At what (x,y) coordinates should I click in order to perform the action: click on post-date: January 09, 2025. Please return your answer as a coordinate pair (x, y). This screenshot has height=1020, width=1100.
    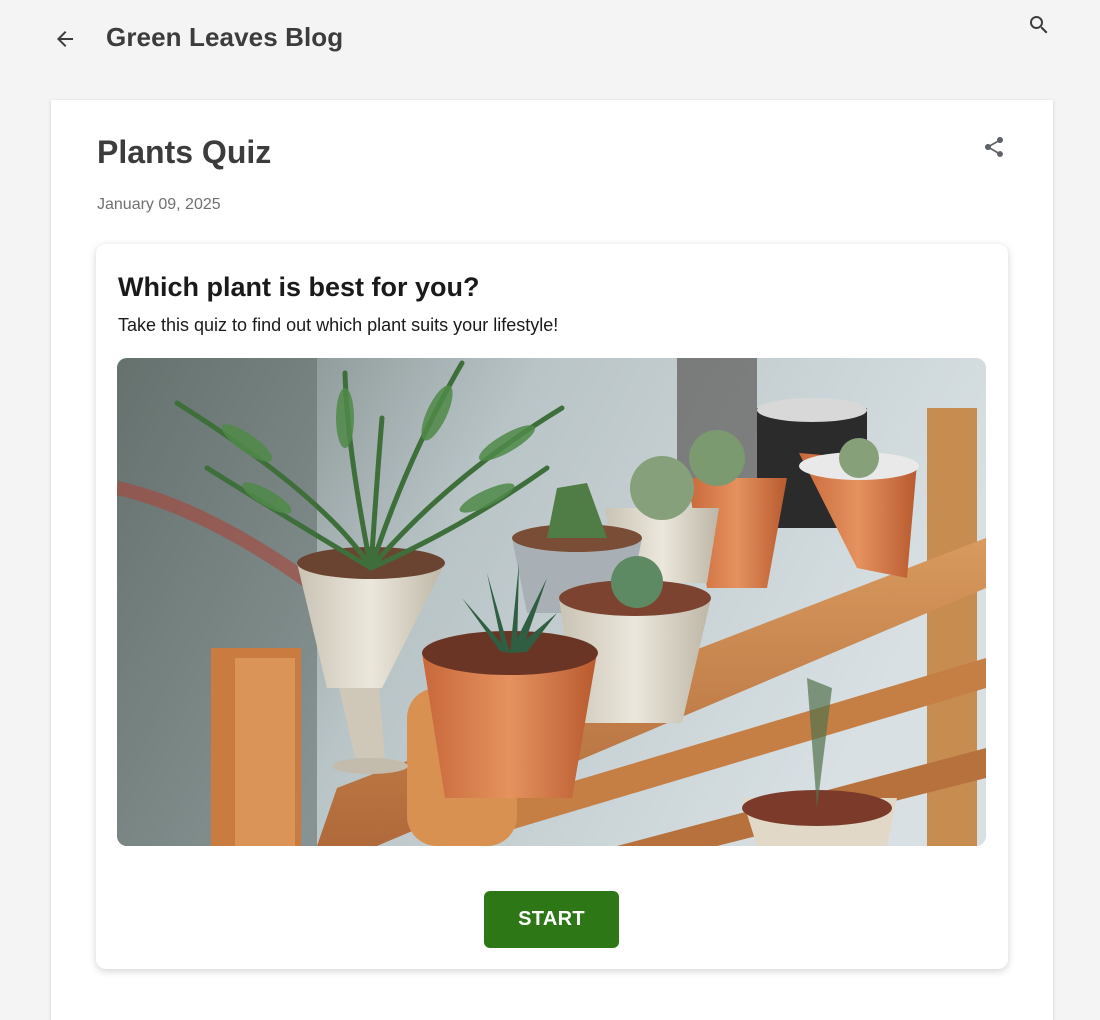
    Looking at the image, I should click on (159, 204).